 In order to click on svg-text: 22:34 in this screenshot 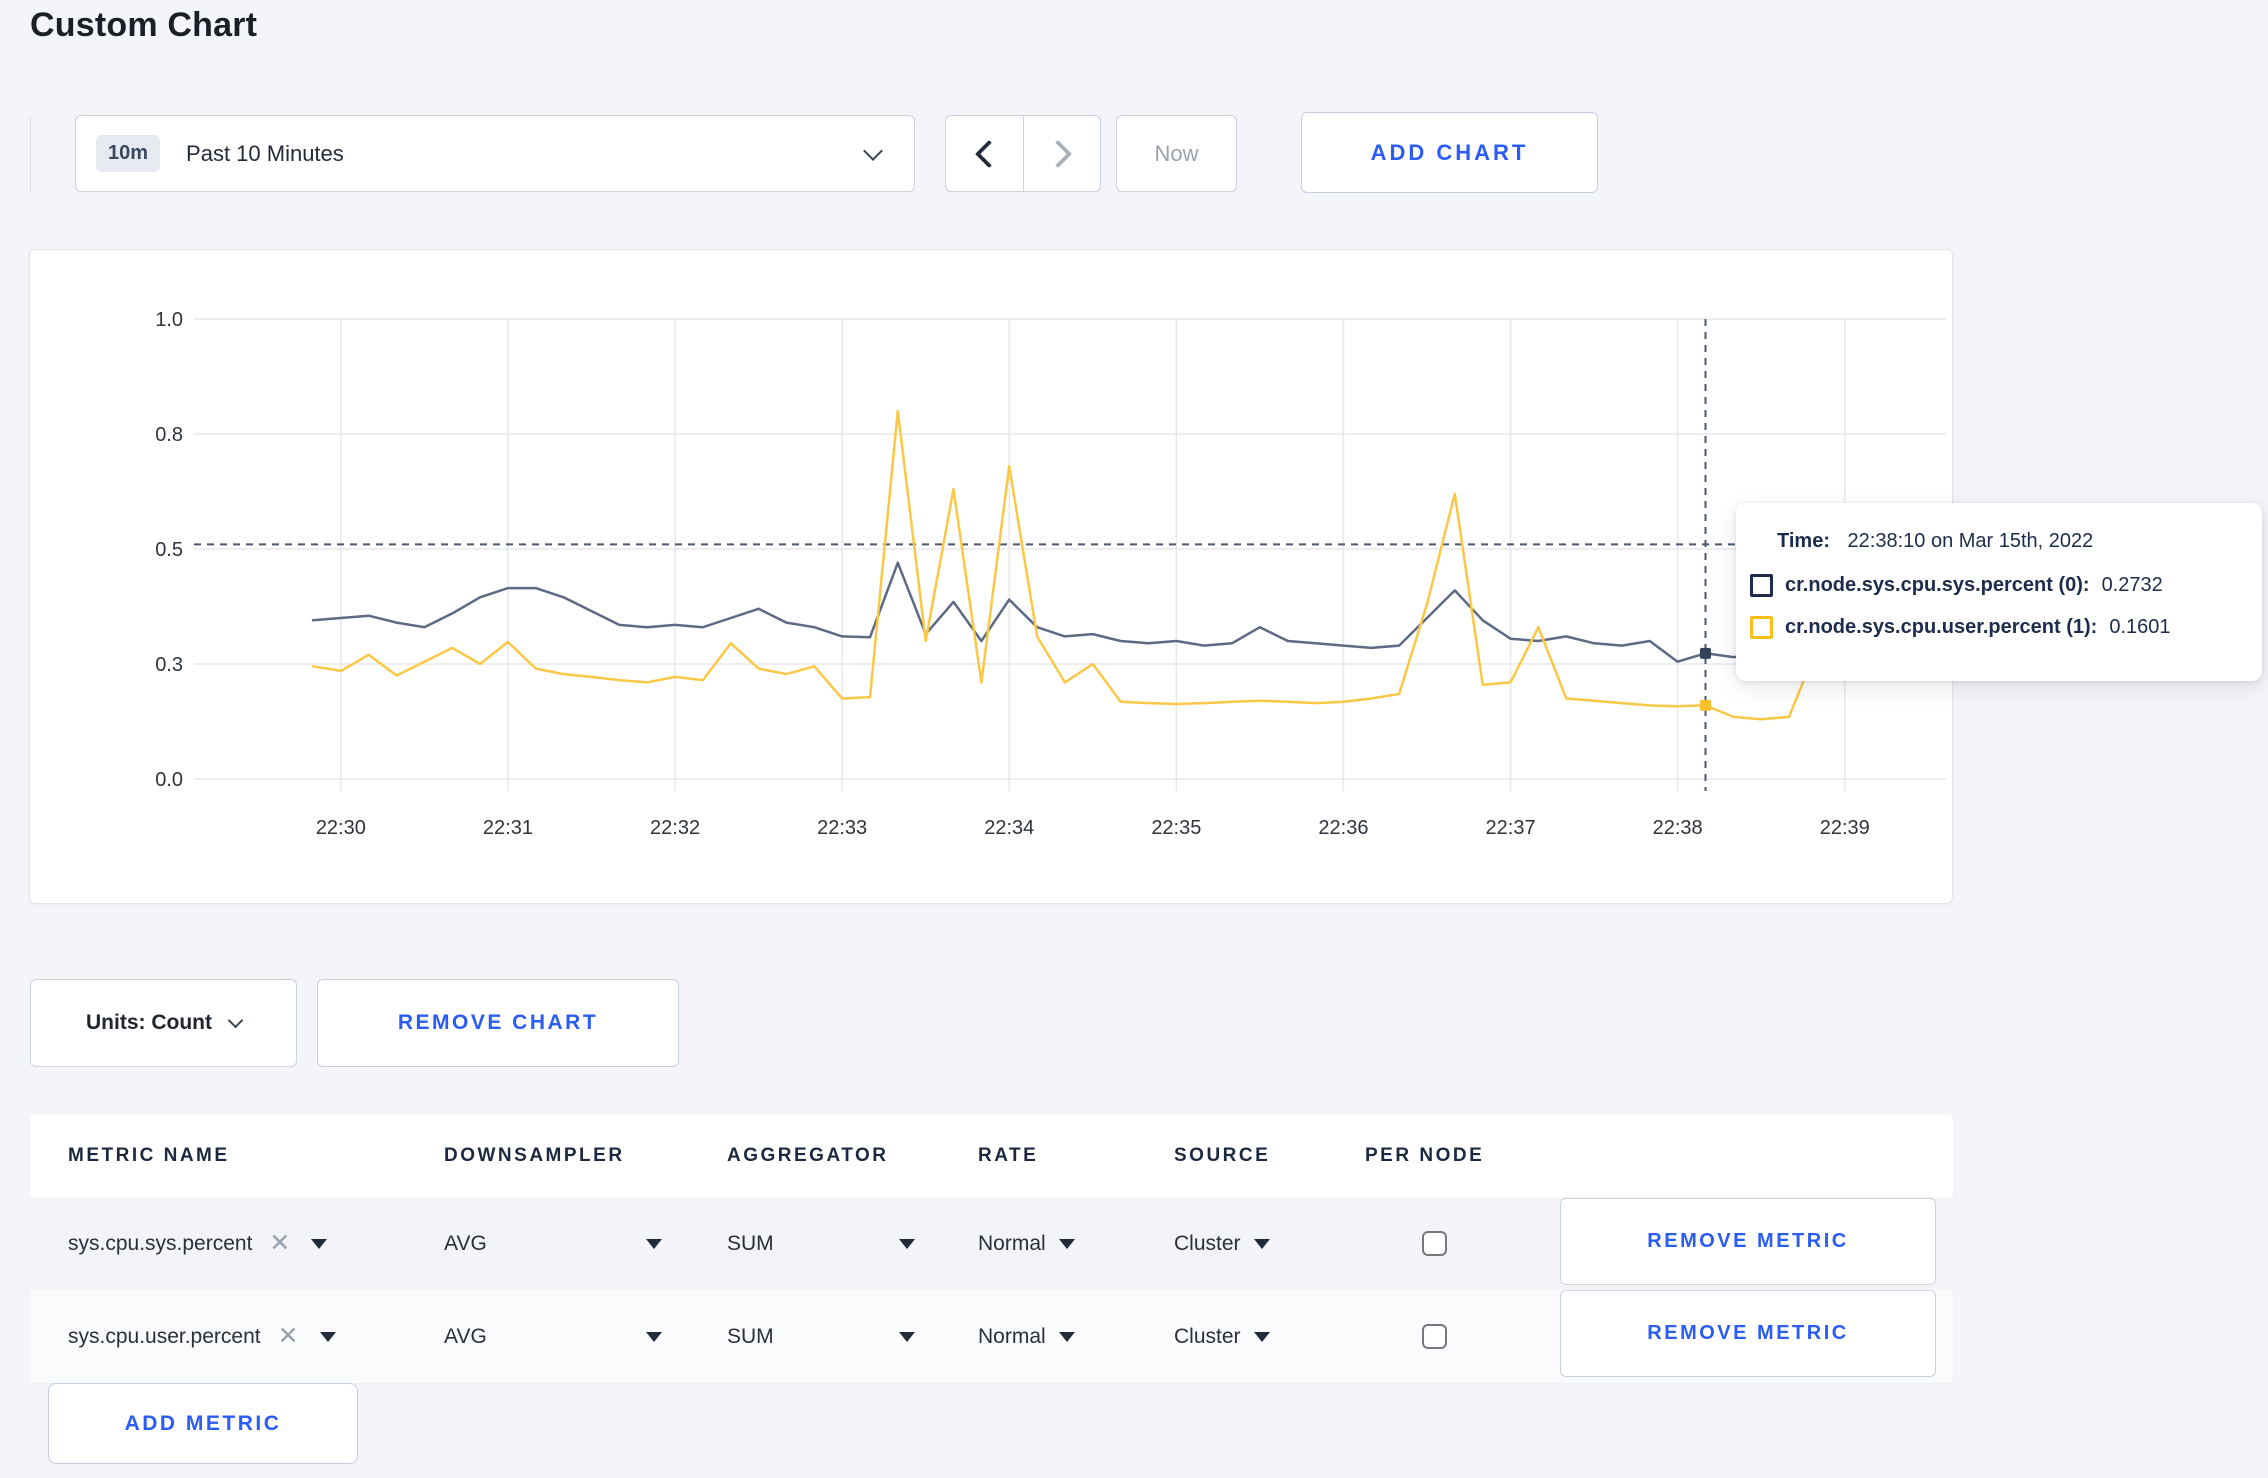, I will do `click(1009, 828)`.